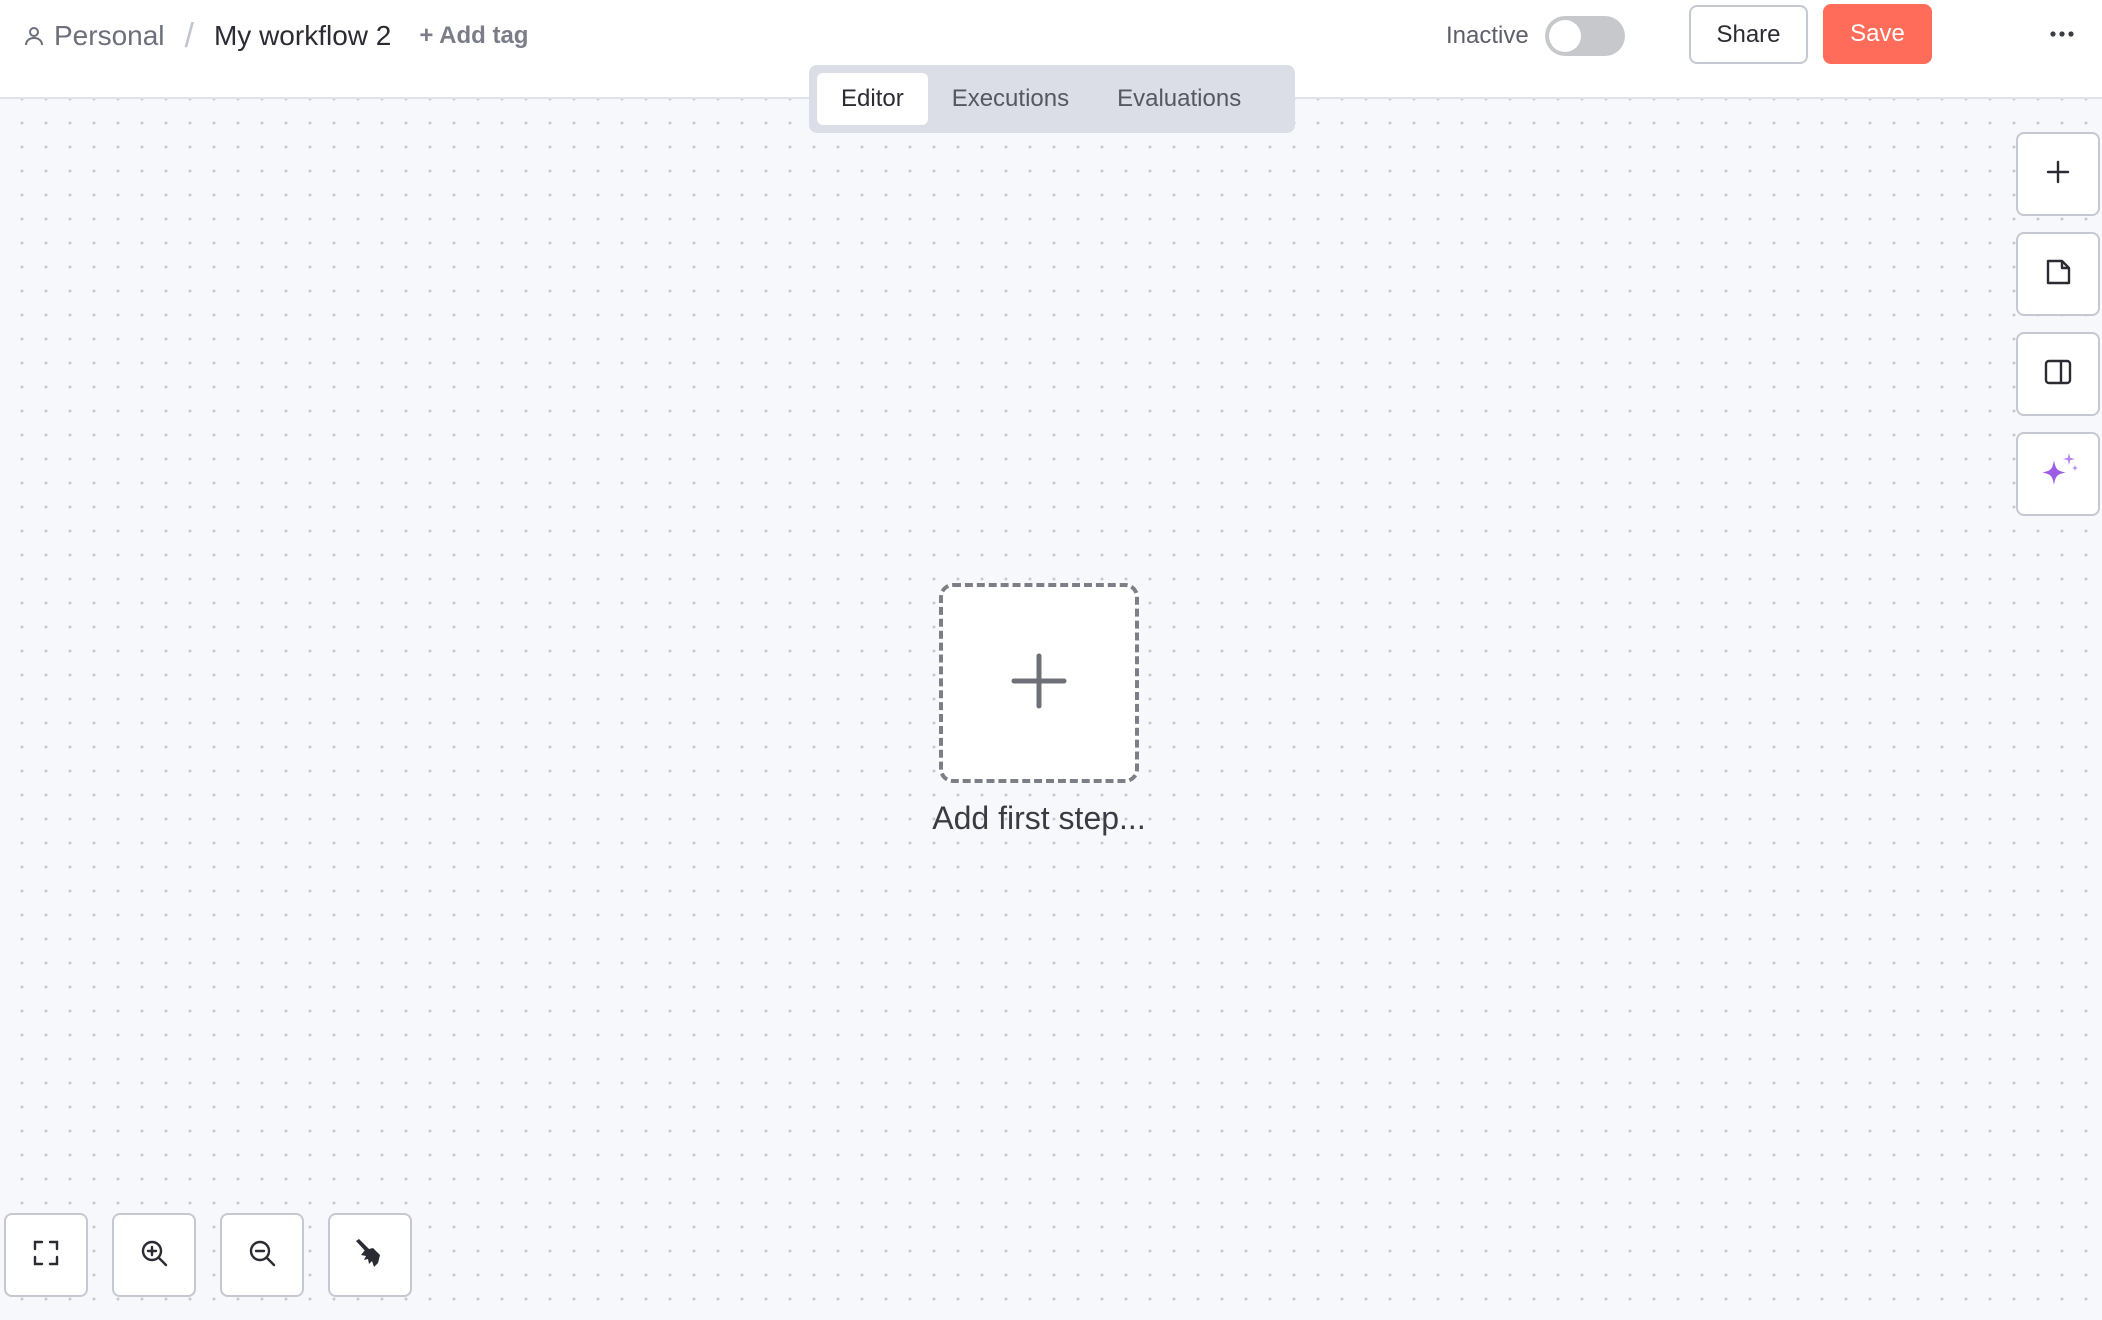 The width and height of the screenshot is (2102, 1320). What do you see at coordinates (34, 36) in the screenshot?
I see `user-icon` at bounding box center [34, 36].